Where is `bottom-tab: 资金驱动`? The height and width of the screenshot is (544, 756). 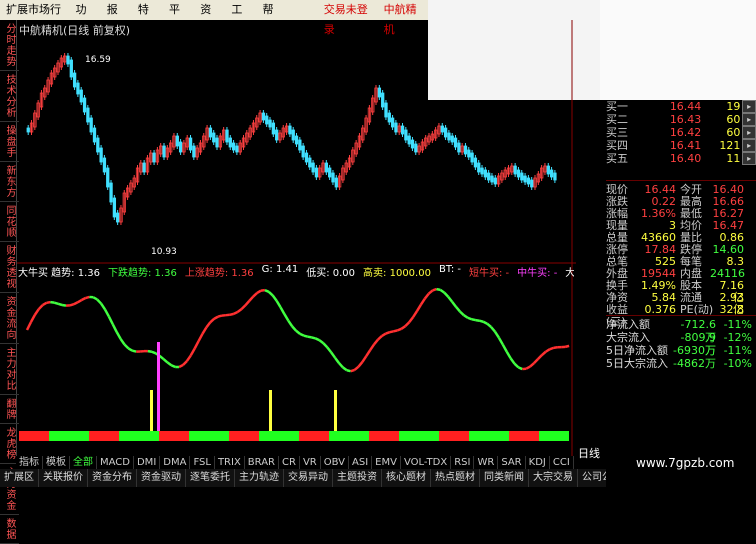
bottom-tab: 资金驱动 is located at coordinates (161, 478).